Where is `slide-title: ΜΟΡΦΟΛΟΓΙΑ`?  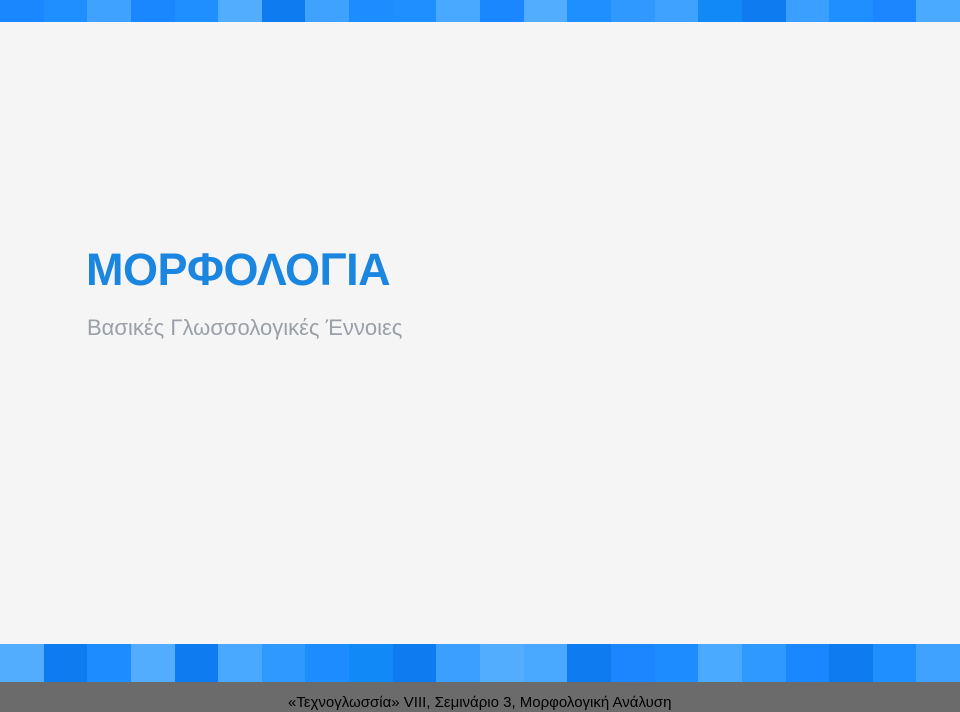 slide-title: ΜΟΡΦΟΛΟΓΙΑ is located at coordinates (238, 269).